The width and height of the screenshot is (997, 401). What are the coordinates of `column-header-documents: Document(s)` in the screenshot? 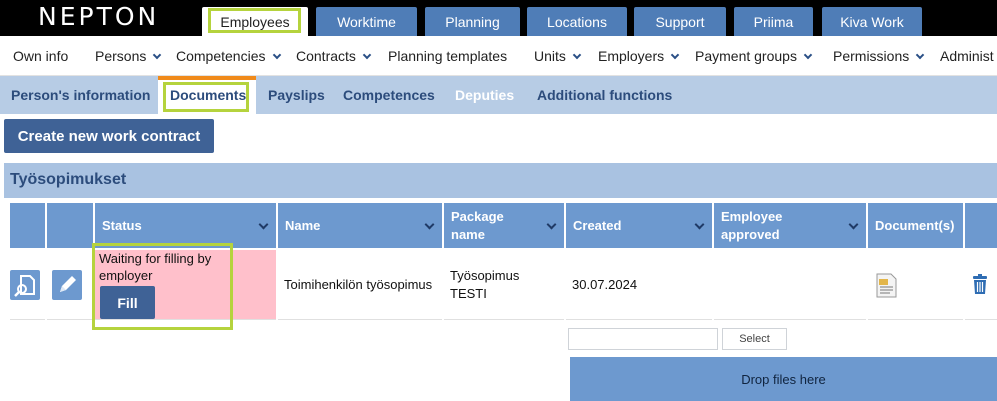 It's located at (915, 225).